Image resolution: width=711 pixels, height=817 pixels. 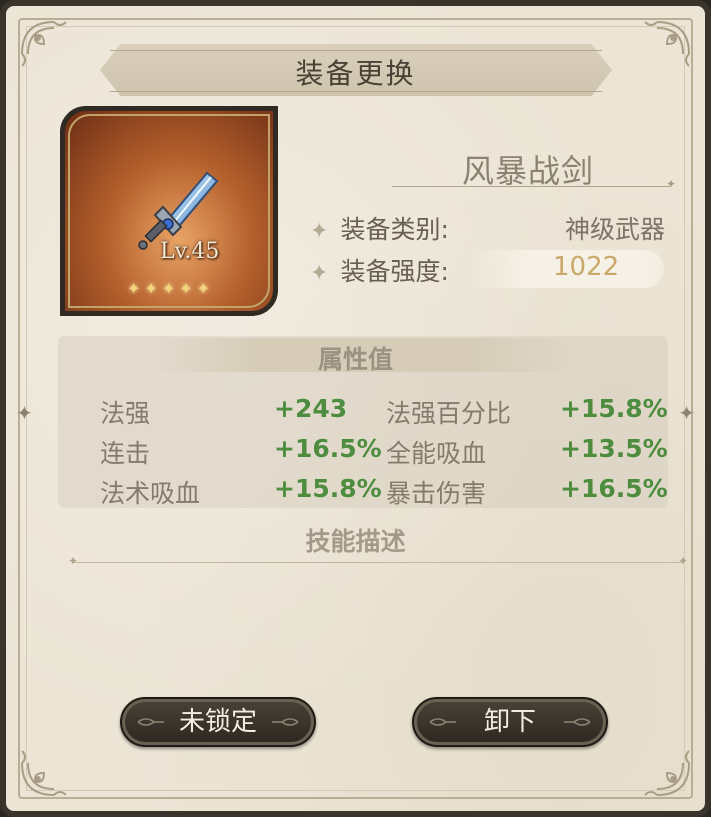 I want to click on lock-button-label: 未锁定, so click(x=217, y=722).